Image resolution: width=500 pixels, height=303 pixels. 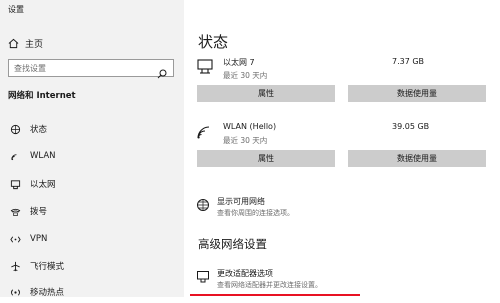 I want to click on search-input, so click(x=84, y=68).